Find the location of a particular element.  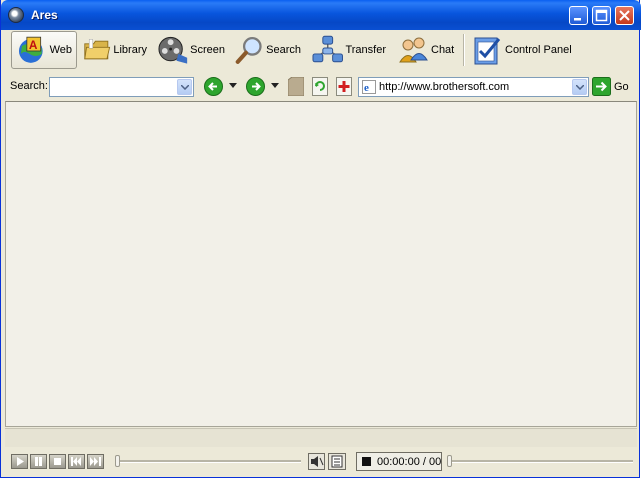

url-dropdown-button is located at coordinates (579, 87).